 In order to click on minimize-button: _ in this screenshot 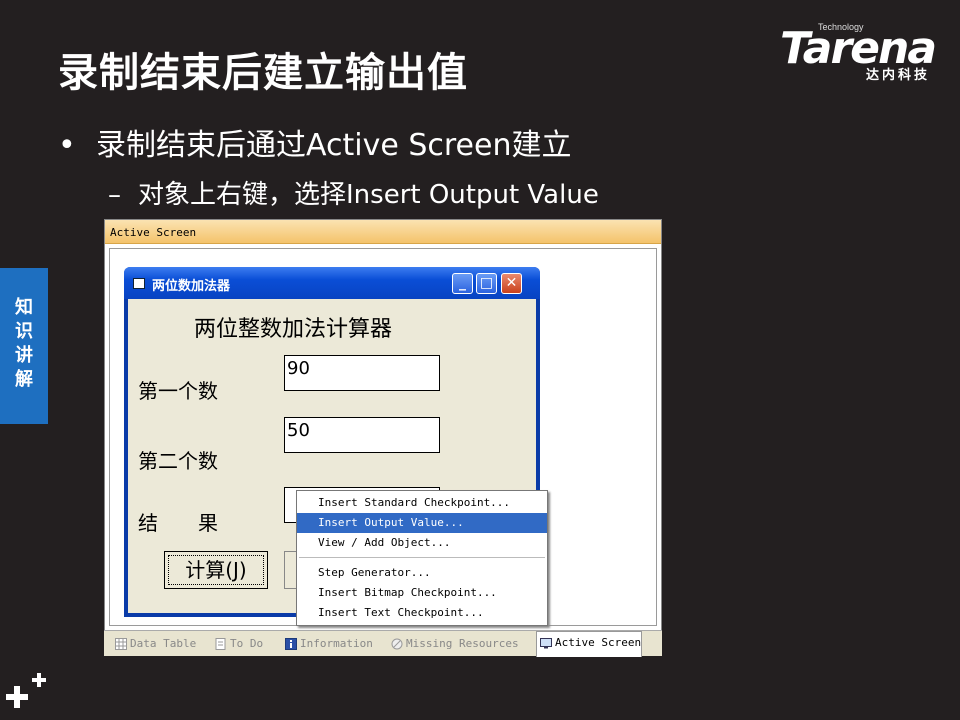, I will do `click(462, 283)`.